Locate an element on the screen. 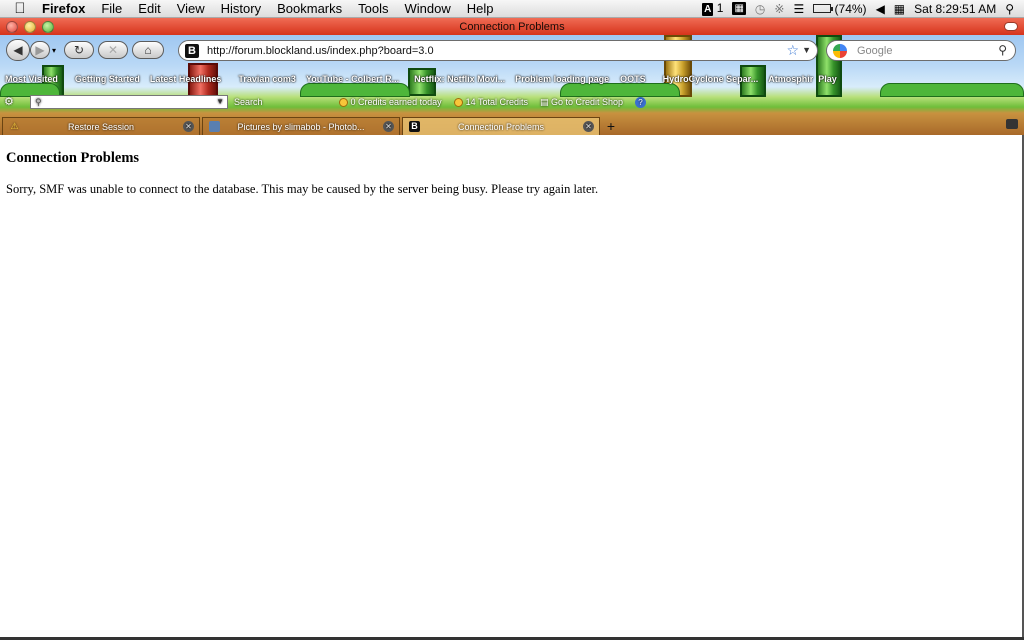  total-credits-label: 14 Total Credits is located at coordinates (496, 101).